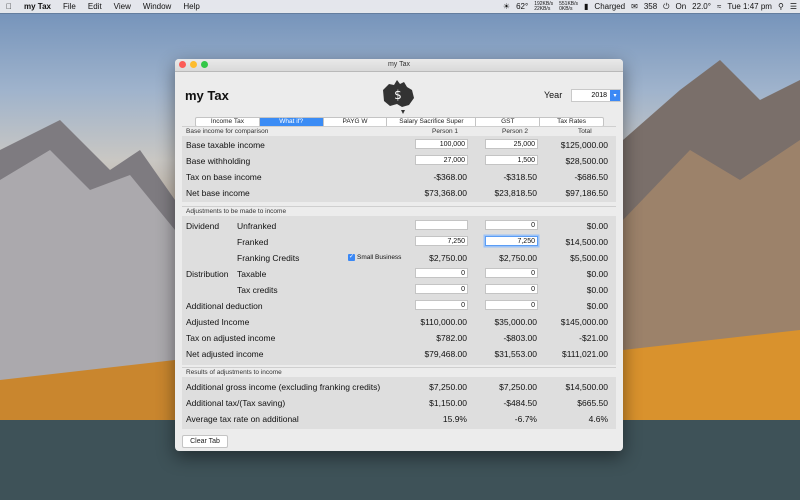 The height and width of the screenshot is (500, 800). I want to click on view-menu: View, so click(122, 6).